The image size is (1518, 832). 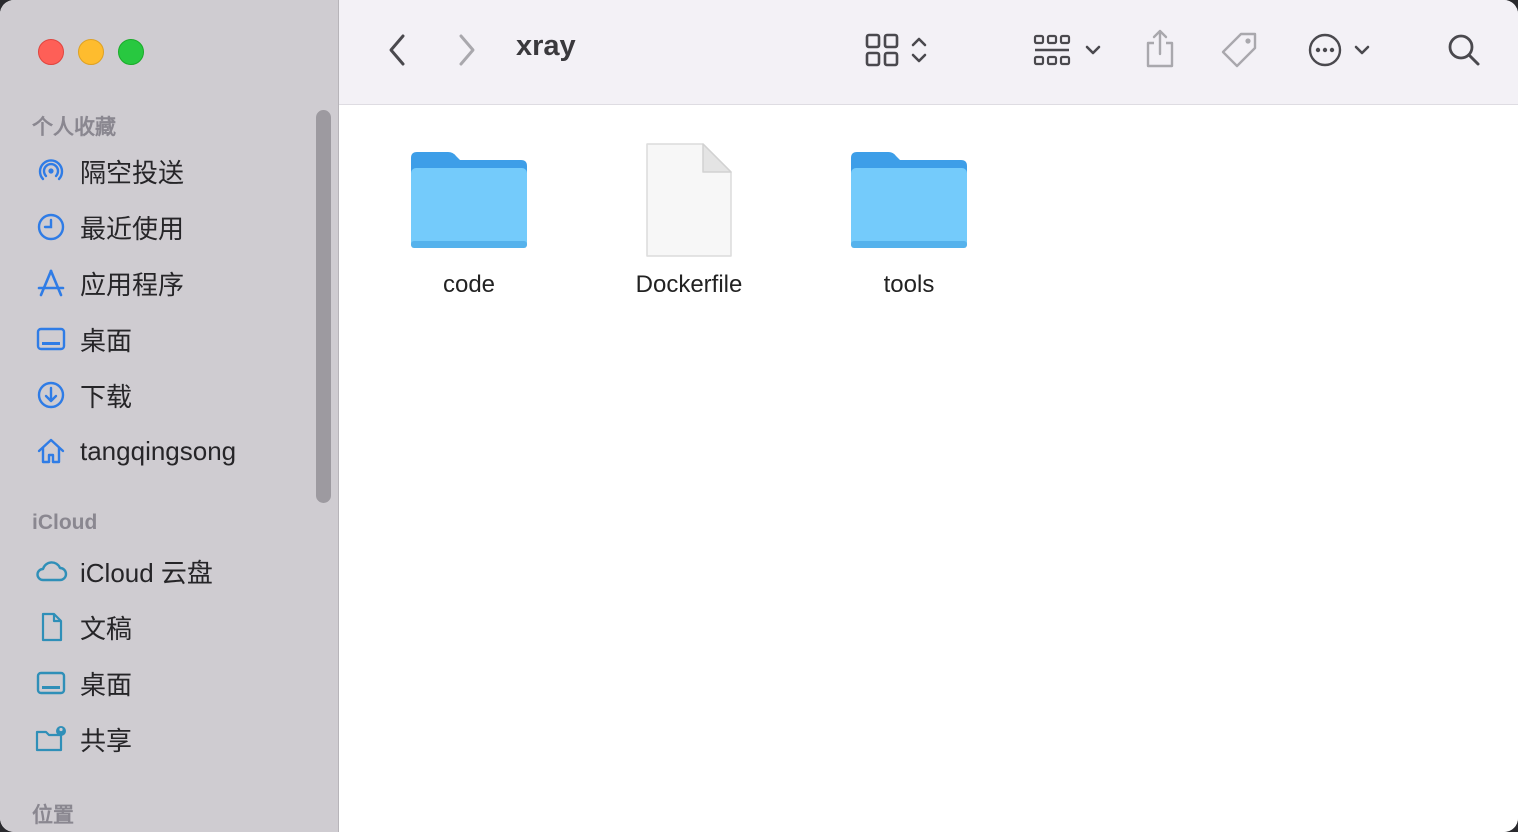 What do you see at coordinates (146, 572) in the screenshot?
I see `sidebar-item-label: iCloud 云盘` at bounding box center [146, 572].